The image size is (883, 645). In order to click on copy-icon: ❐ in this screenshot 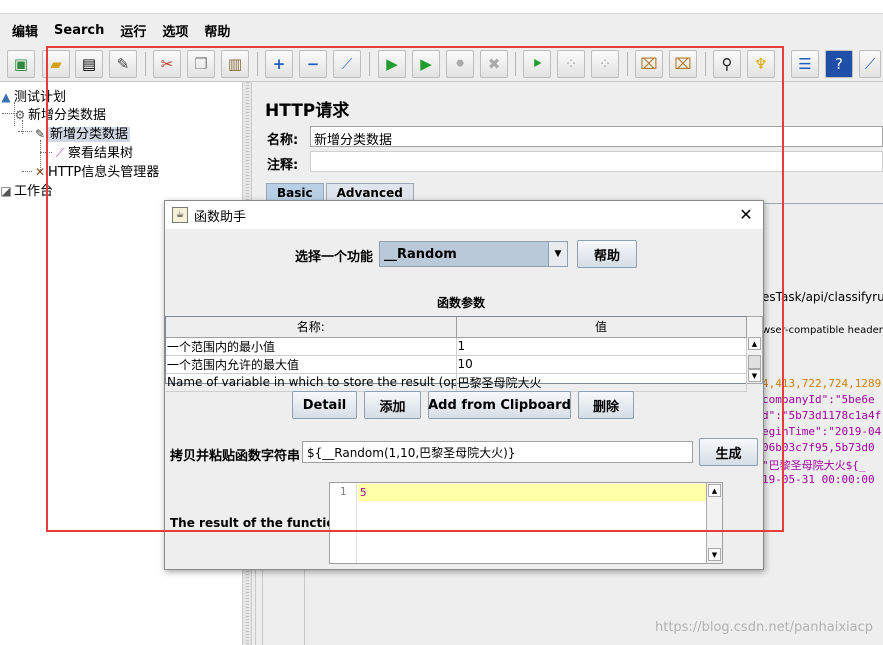, I will do `click(201, 64)`.